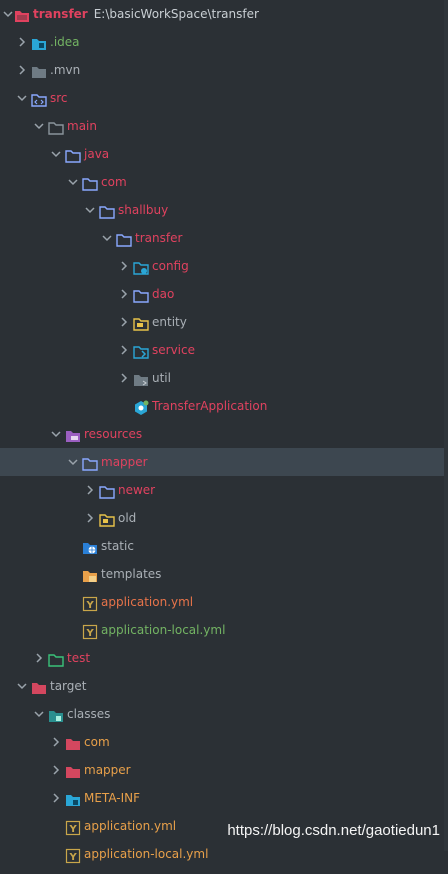 This screenshot has width=448, height=874. I want to click on tree-row-target: target, so click(224, 686).